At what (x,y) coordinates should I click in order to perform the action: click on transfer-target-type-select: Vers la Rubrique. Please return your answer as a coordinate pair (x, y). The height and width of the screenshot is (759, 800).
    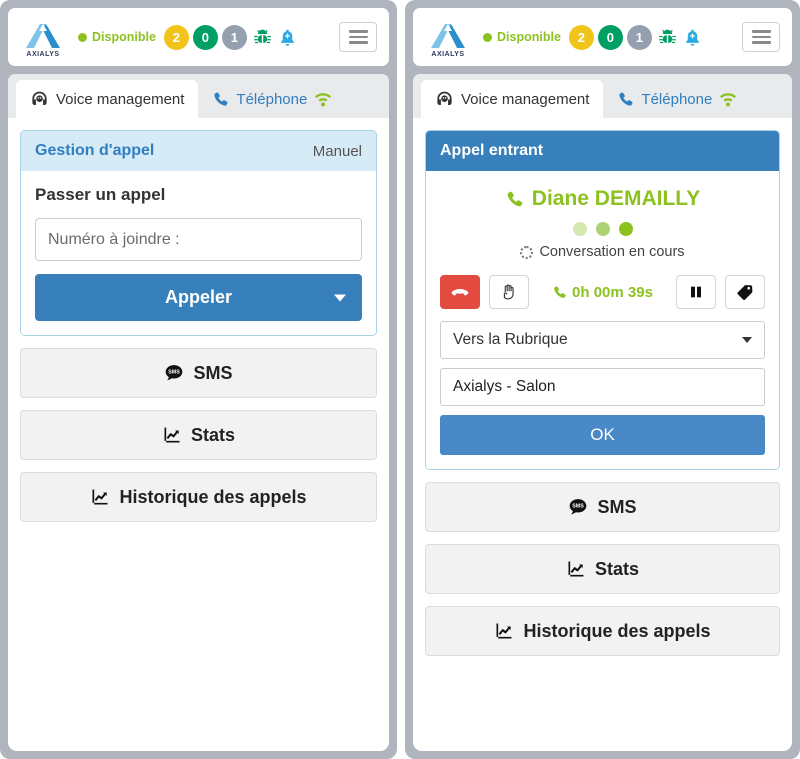
    Looking at the image, I should click on (602, 340).